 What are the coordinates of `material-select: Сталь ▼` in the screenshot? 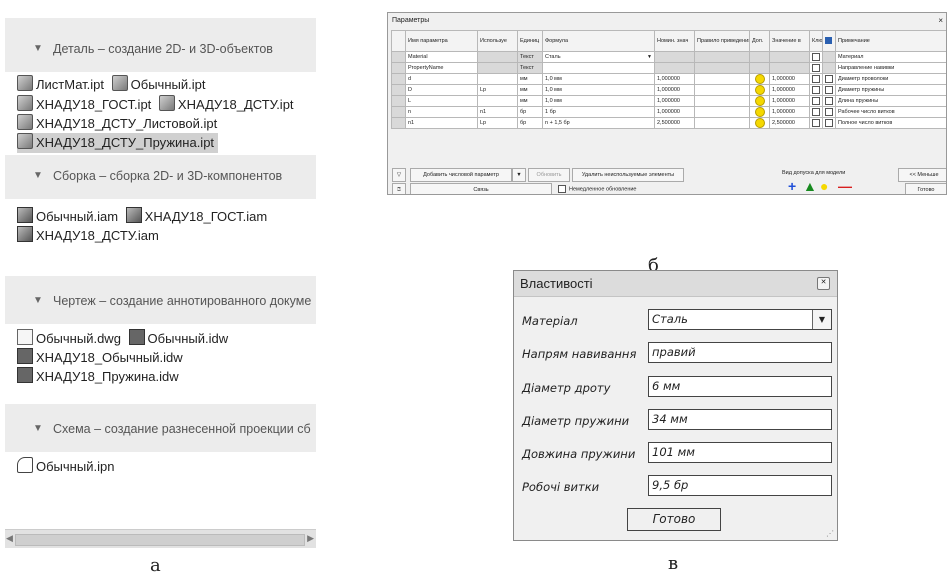 It's located at (740, 319).